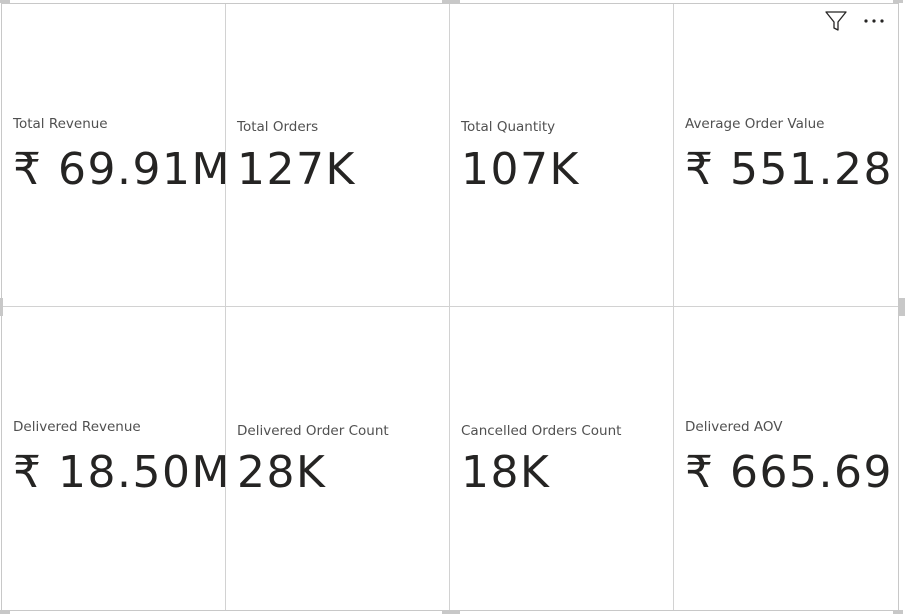  What do you see at coordinates (338, 458) in the screenshot?
I see `kpi-card-delivered-order-count: Delivered Order Count 28K` at bounding box center [338, 458].